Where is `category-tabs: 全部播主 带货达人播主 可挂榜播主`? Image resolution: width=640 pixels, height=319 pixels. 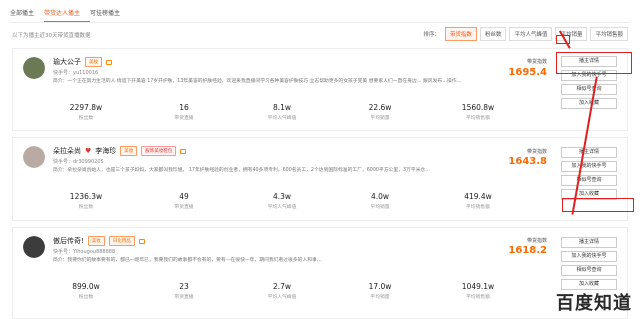 category-tabs: 全部播主 带货达人播主 可挂榜播主 is located at coordinates (70, 14).